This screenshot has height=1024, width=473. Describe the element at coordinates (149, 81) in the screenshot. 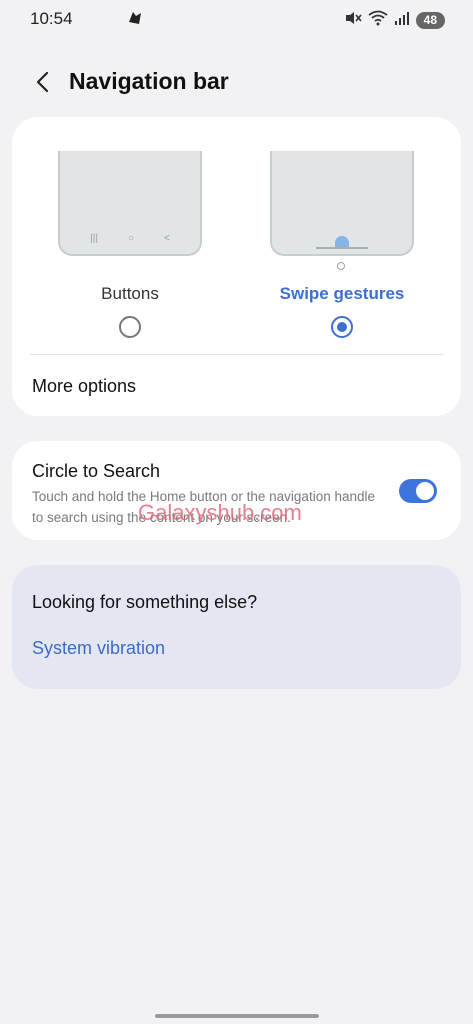

I see `page-title: Navigation bar` at that location.